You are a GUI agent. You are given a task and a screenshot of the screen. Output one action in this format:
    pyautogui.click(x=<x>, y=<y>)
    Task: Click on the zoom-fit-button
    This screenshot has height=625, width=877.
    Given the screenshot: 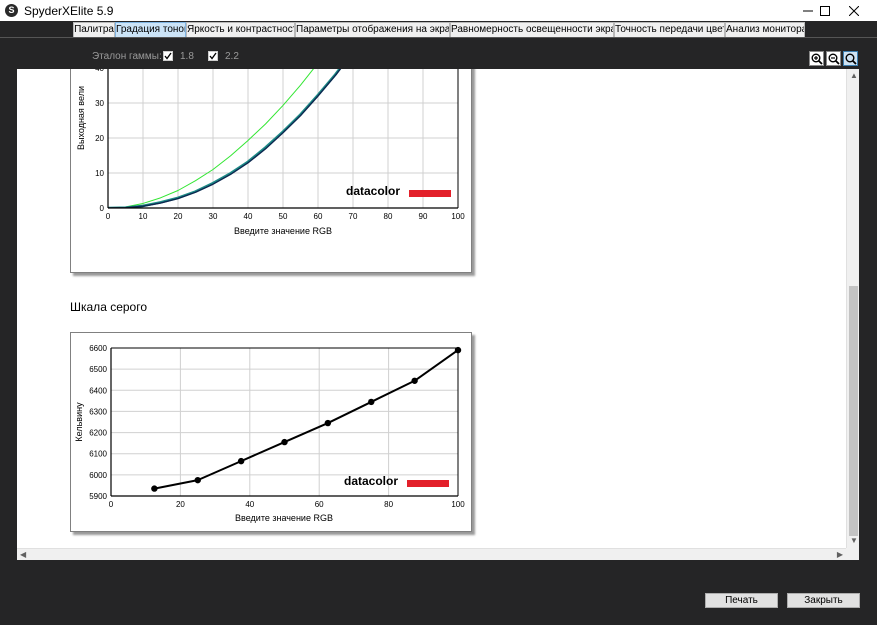 What is the action you would take?
    pyautogui.click(x=850, y=58)
    